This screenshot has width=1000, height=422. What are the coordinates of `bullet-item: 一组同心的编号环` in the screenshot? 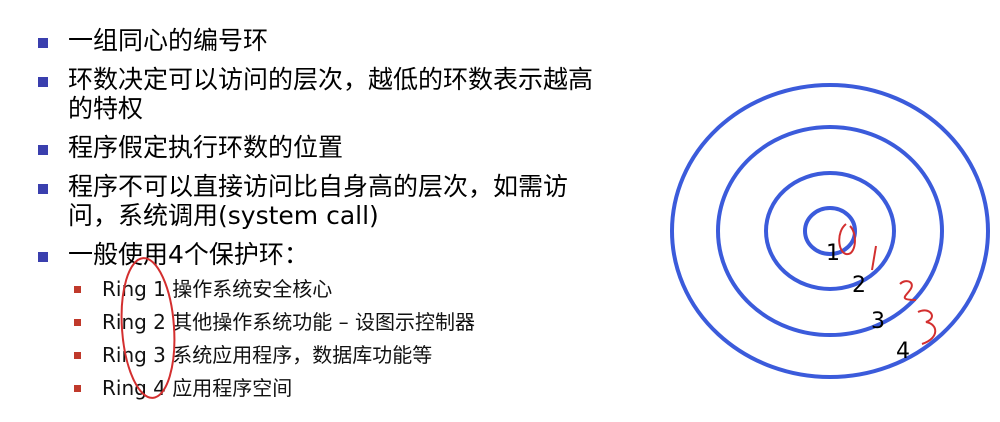 It's located at (326, 40).